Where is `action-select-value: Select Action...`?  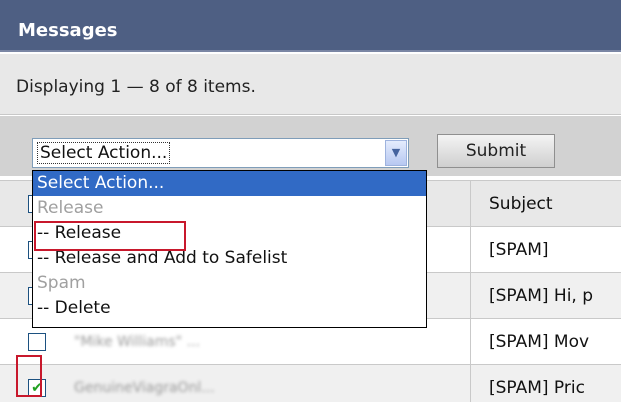
action-select-value: Select Action... is located at coordinates (104, 153).